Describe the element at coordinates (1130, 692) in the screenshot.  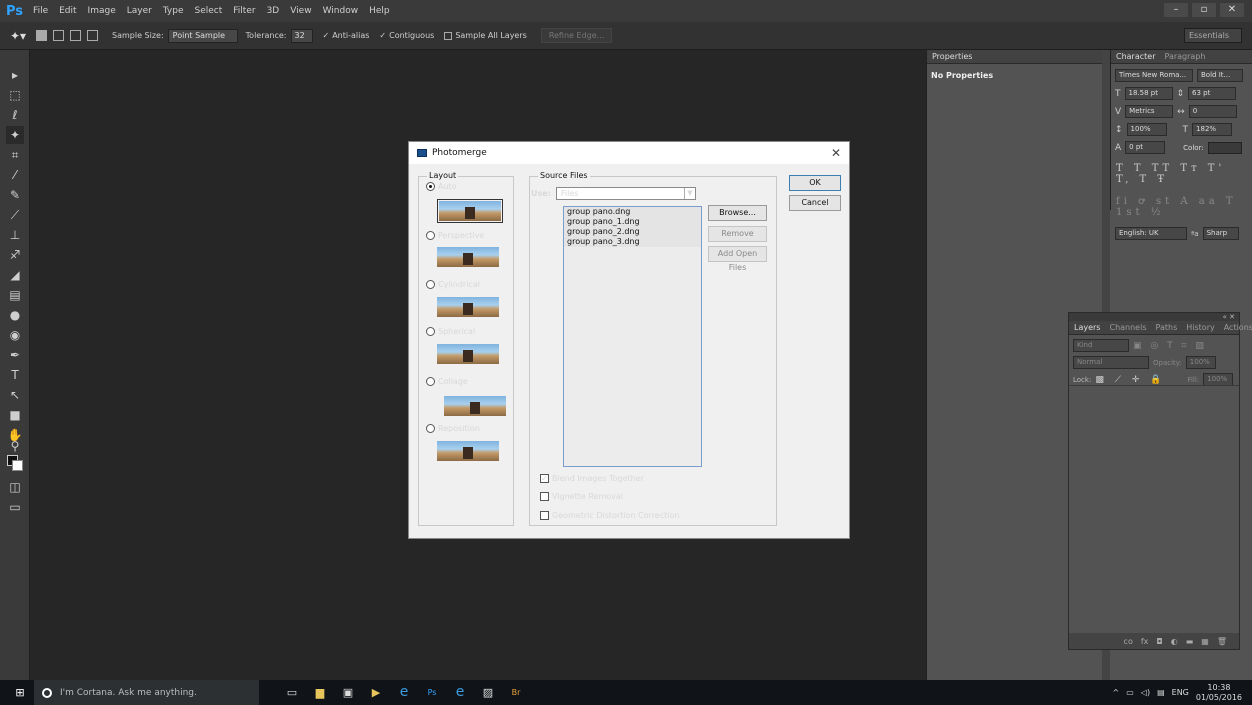
I see `network-icon: ▭` at that location.